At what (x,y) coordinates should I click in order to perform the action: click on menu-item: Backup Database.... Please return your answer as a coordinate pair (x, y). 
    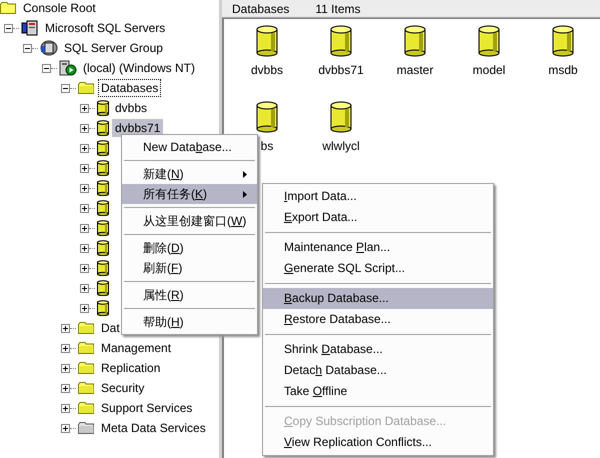
    Looking at the image, I should click on (378, 298).